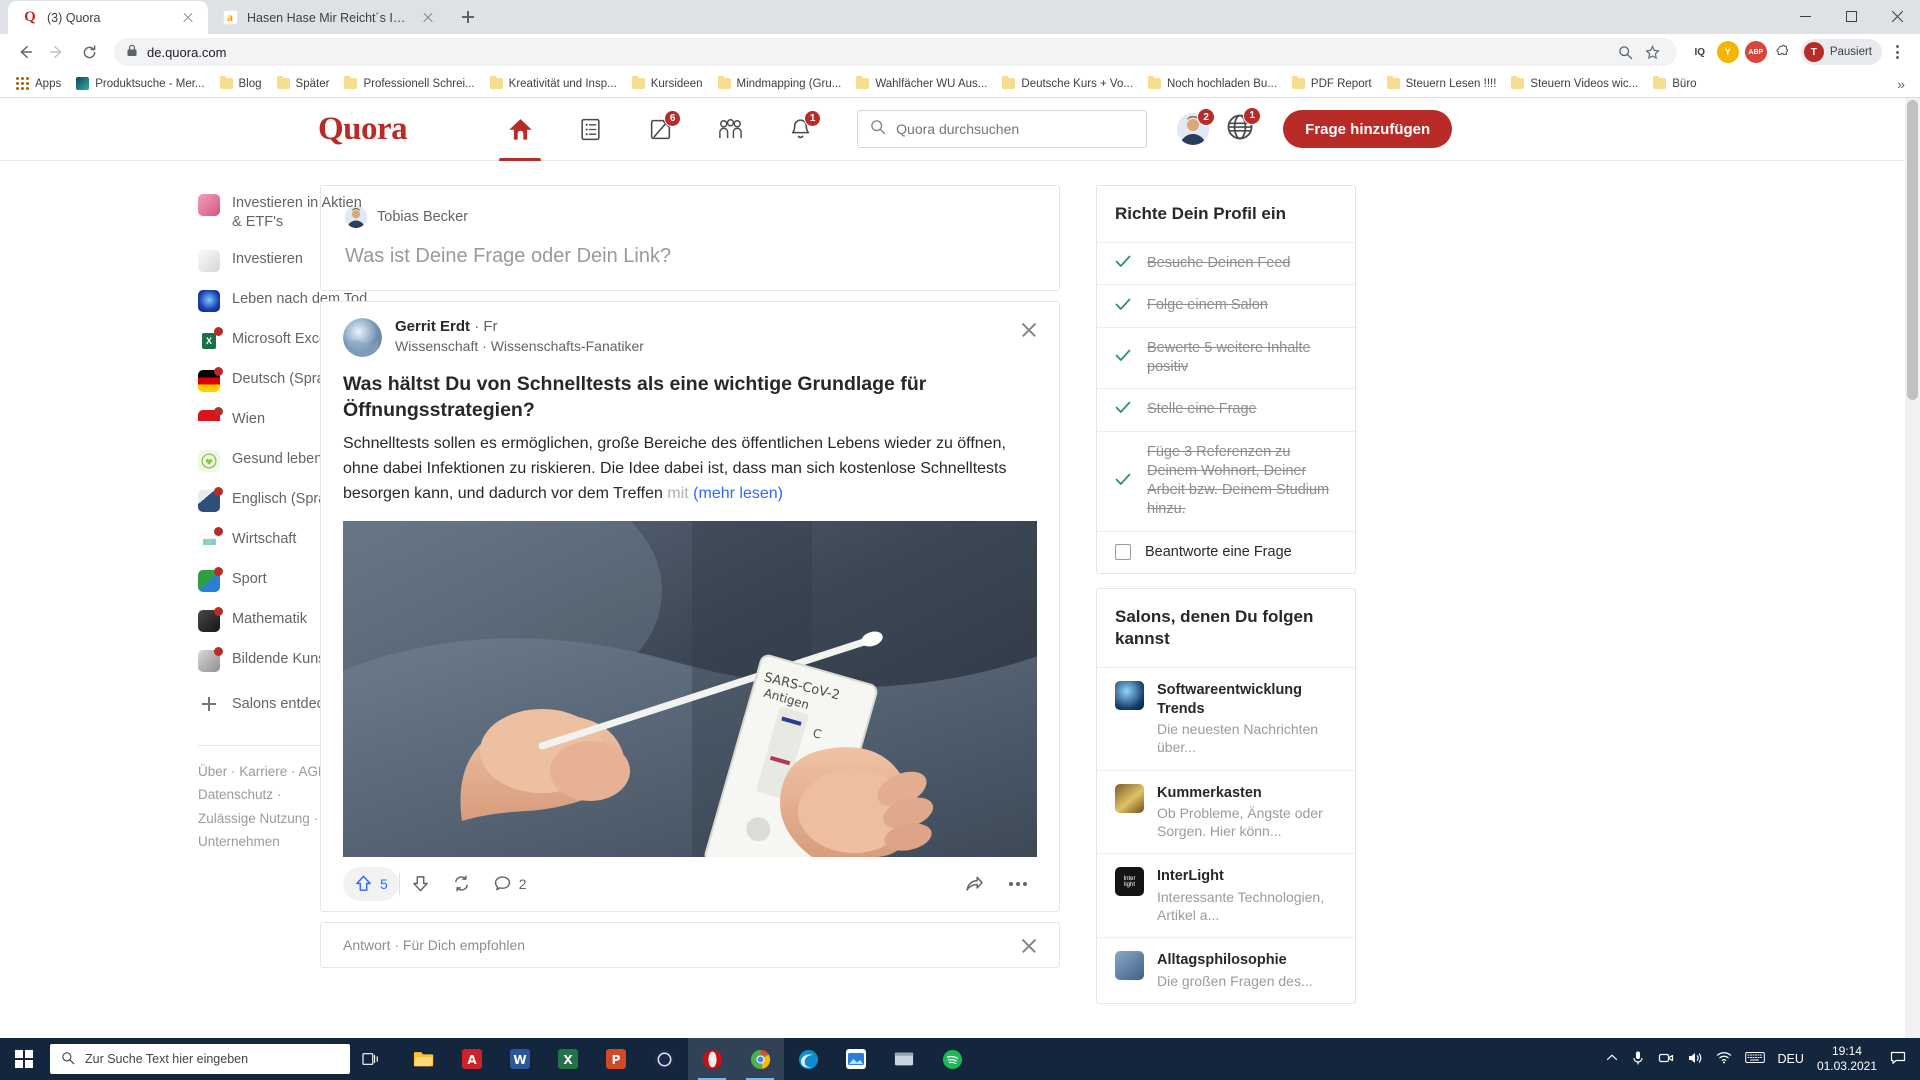 The height and width of the screenshot is (1080, 1920). Describe the element at coordinates (1653, 52) in the screenshot. I see `star-icon` at that location.